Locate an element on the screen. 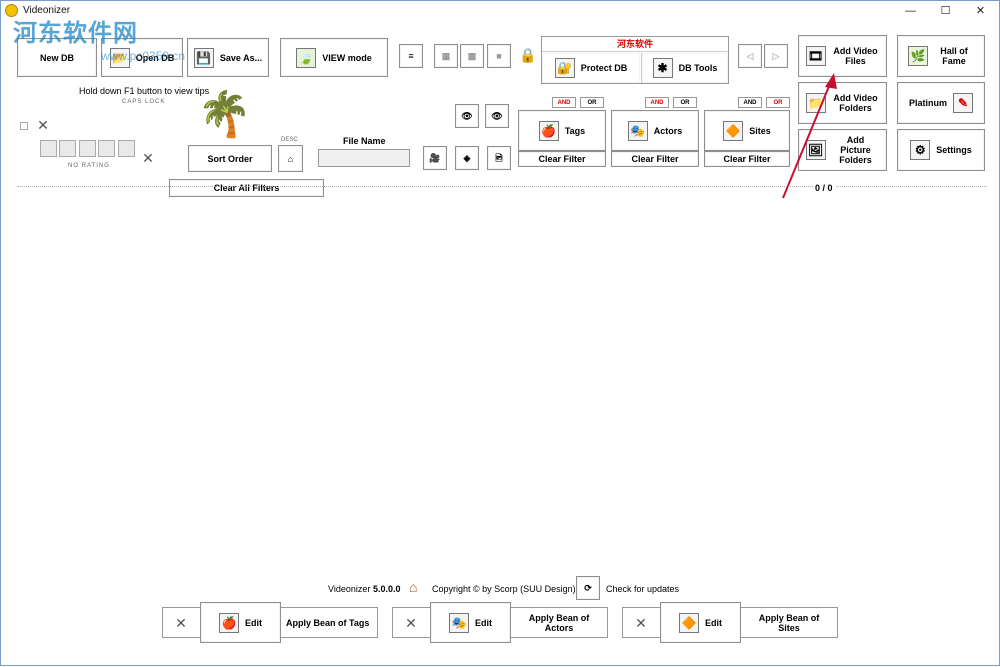 Image resolution: width=1000 pixels, height=667 pixels. minimize-button: — is located at coordinates (910, 11).